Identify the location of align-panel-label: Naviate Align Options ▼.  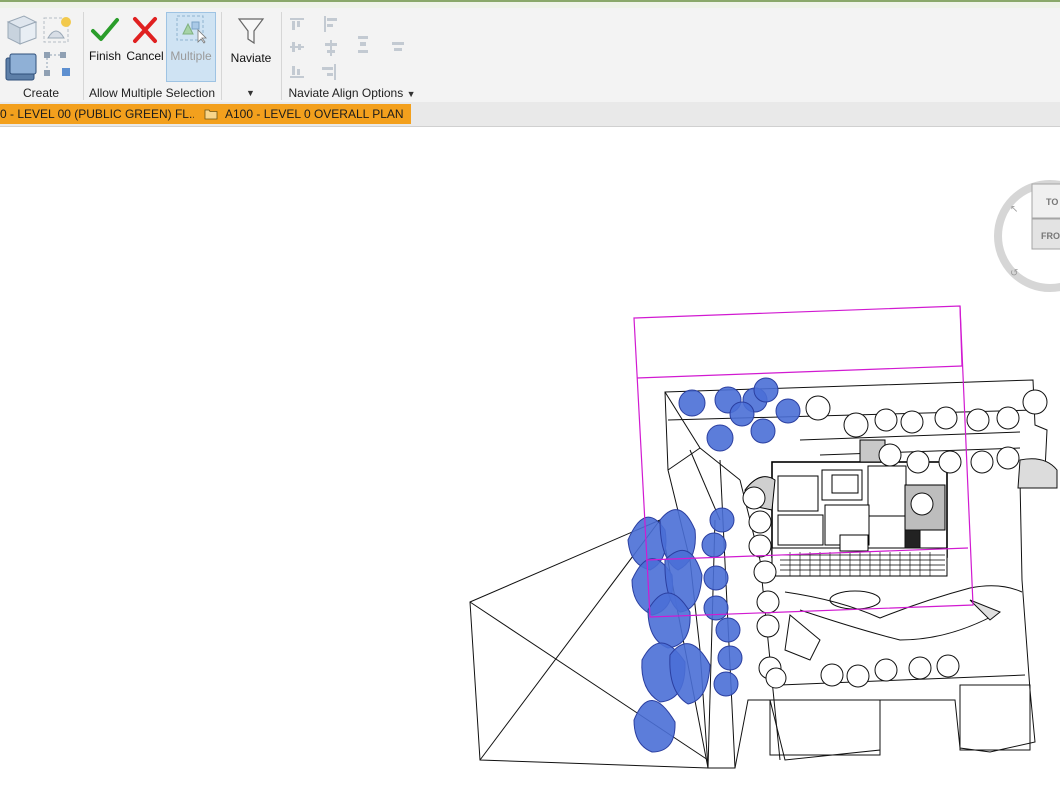
(352, 93).